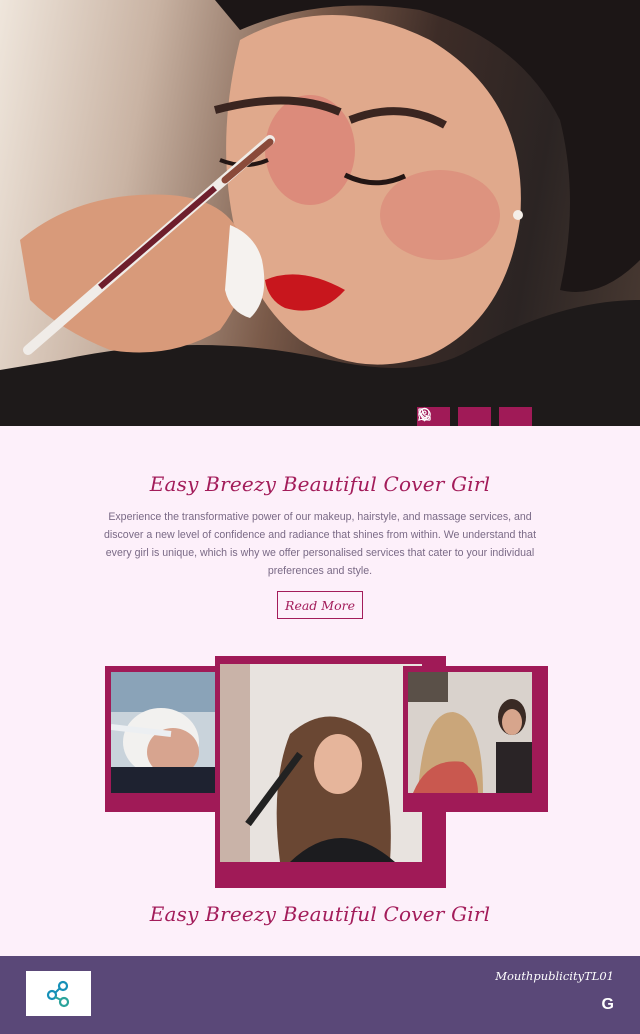 This screenshot has width=640, height=1034. I want to click on gallery-card-right, so click(475, 739).